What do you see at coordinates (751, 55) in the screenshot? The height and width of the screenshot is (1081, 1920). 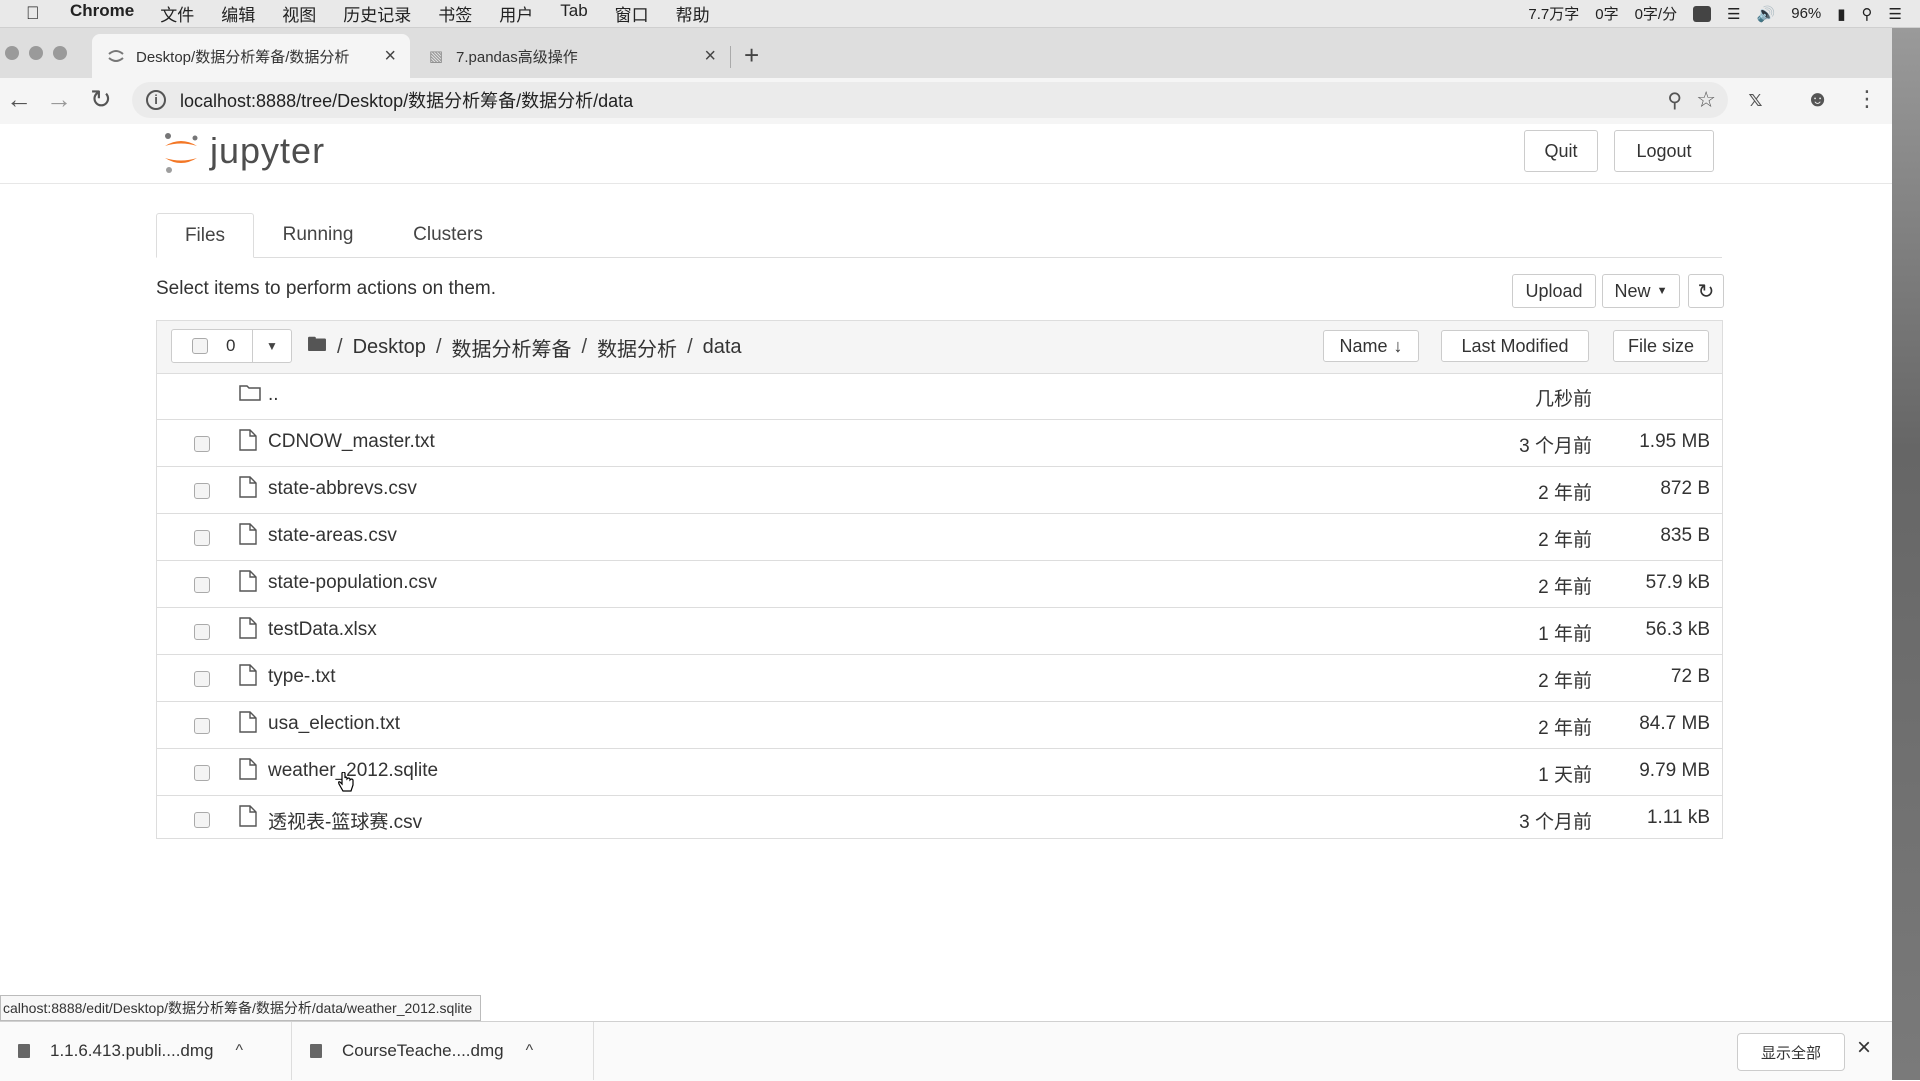 I see `new-tab-button: +` at bounding box center [751, 55].